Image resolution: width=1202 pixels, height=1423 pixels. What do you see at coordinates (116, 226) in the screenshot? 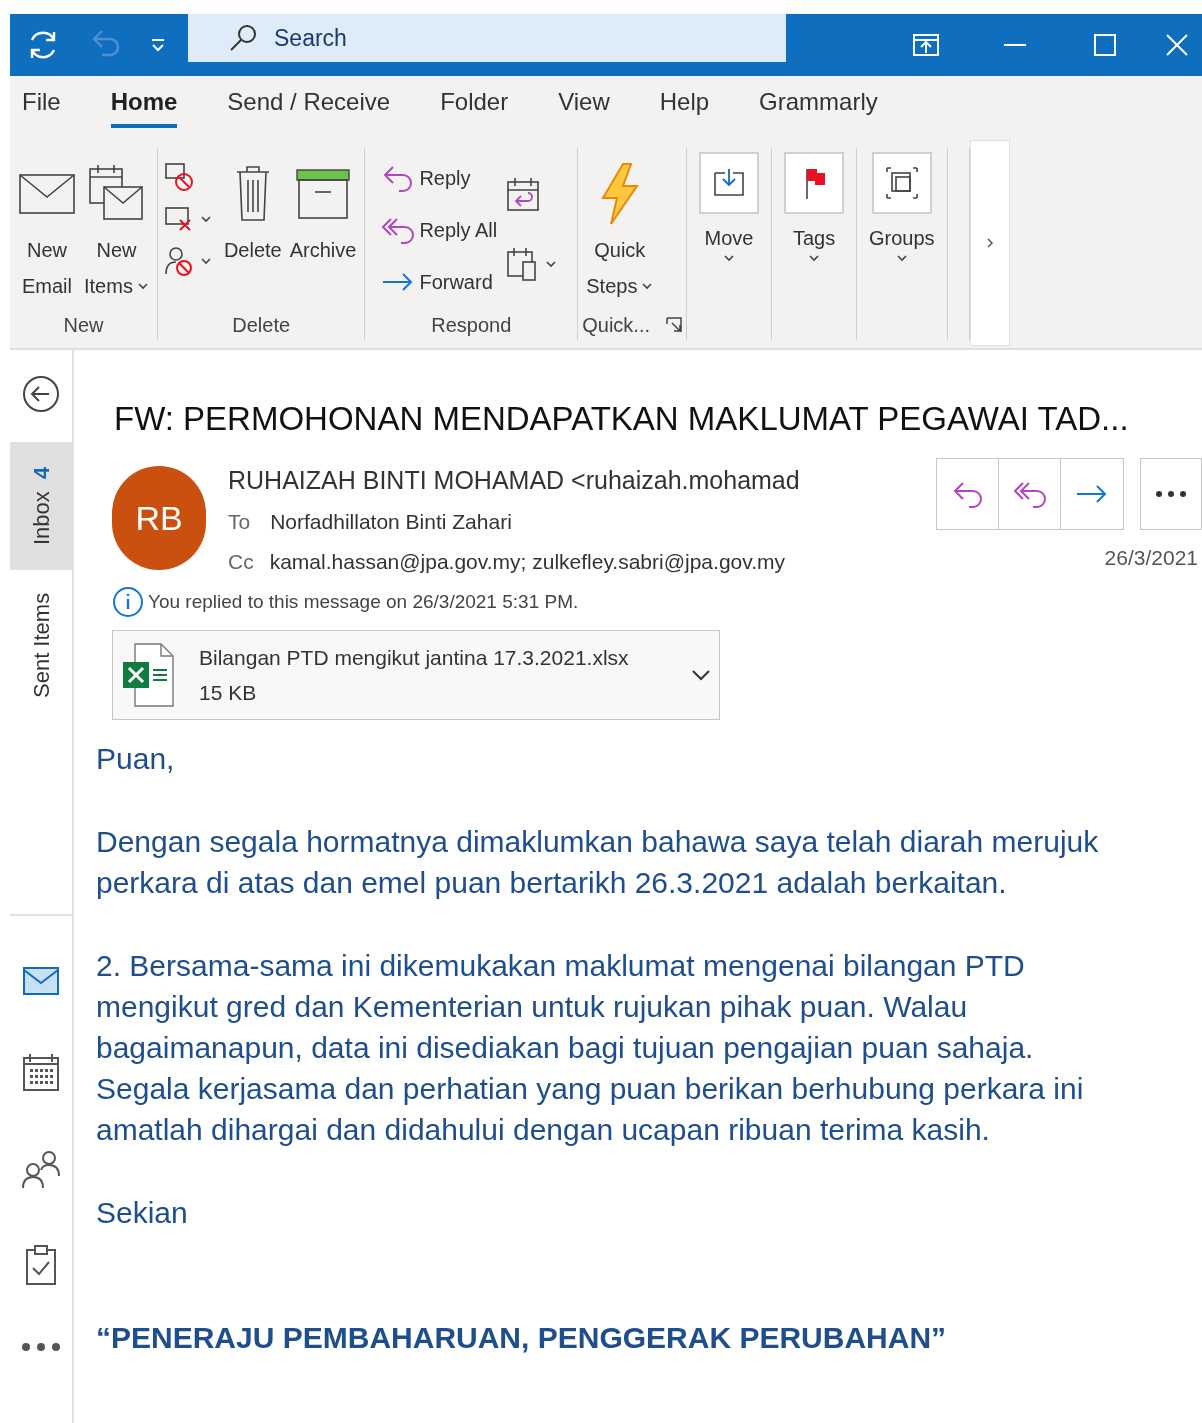
I see `ribbon-button: New Items` at bounding box center [116, 226].